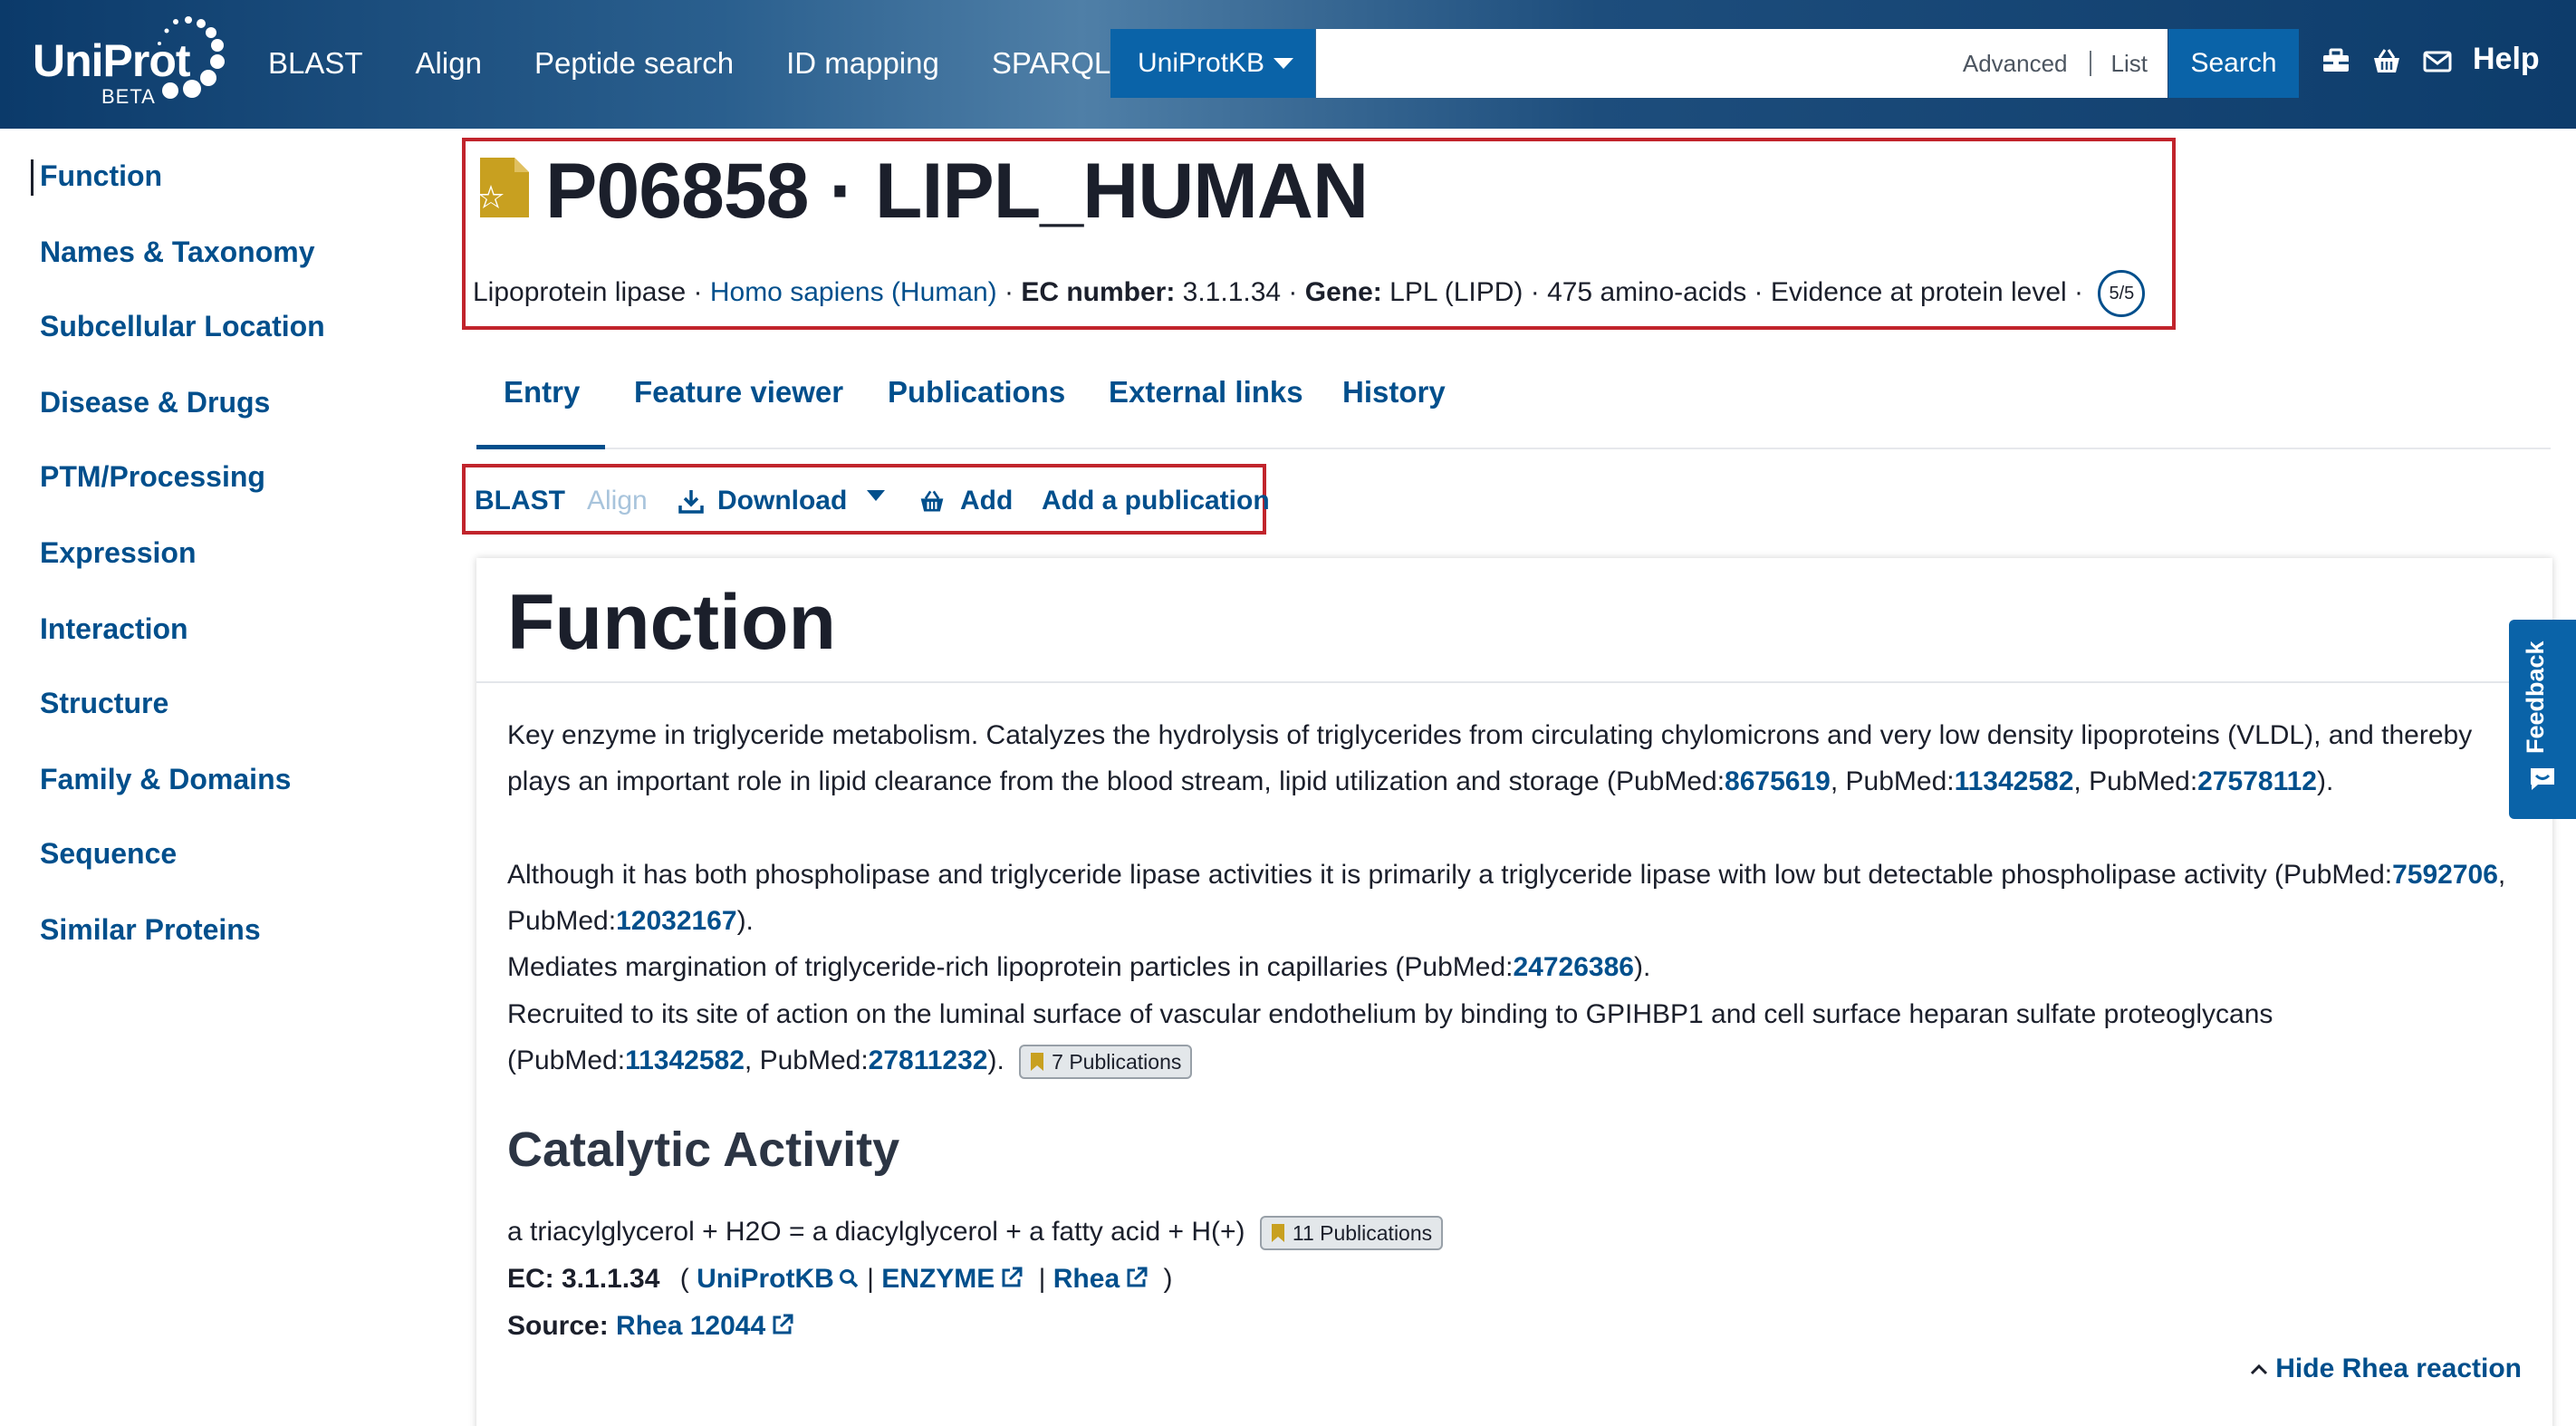  I want to click on pubmed-link: 27578112, so click(2257, 781).